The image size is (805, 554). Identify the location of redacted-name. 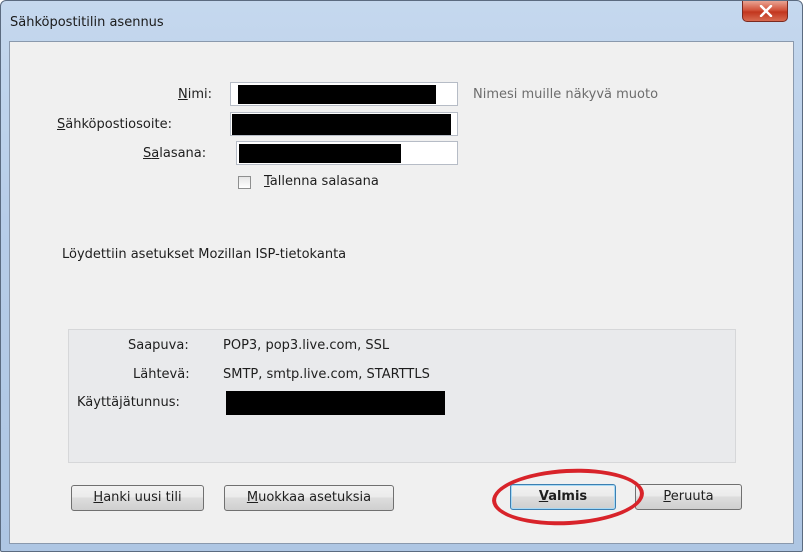
(337, 94).